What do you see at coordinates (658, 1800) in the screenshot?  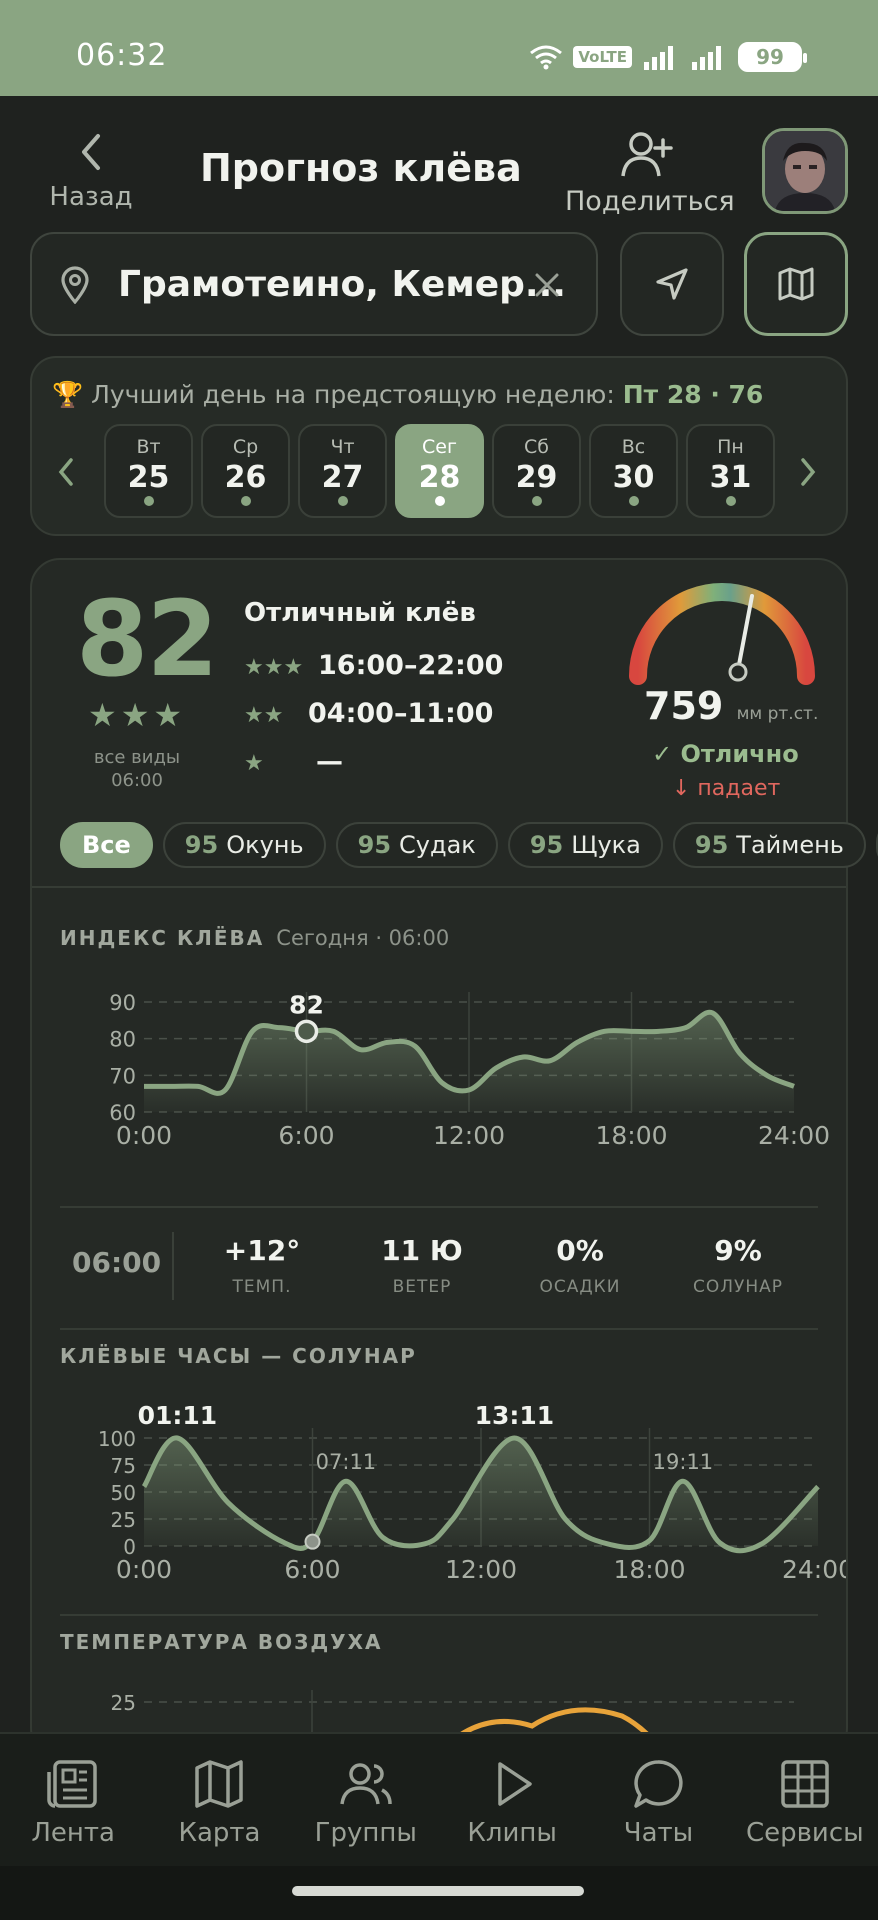 I see `nav-chats: Чаты` at bounding box center [658, 1800].